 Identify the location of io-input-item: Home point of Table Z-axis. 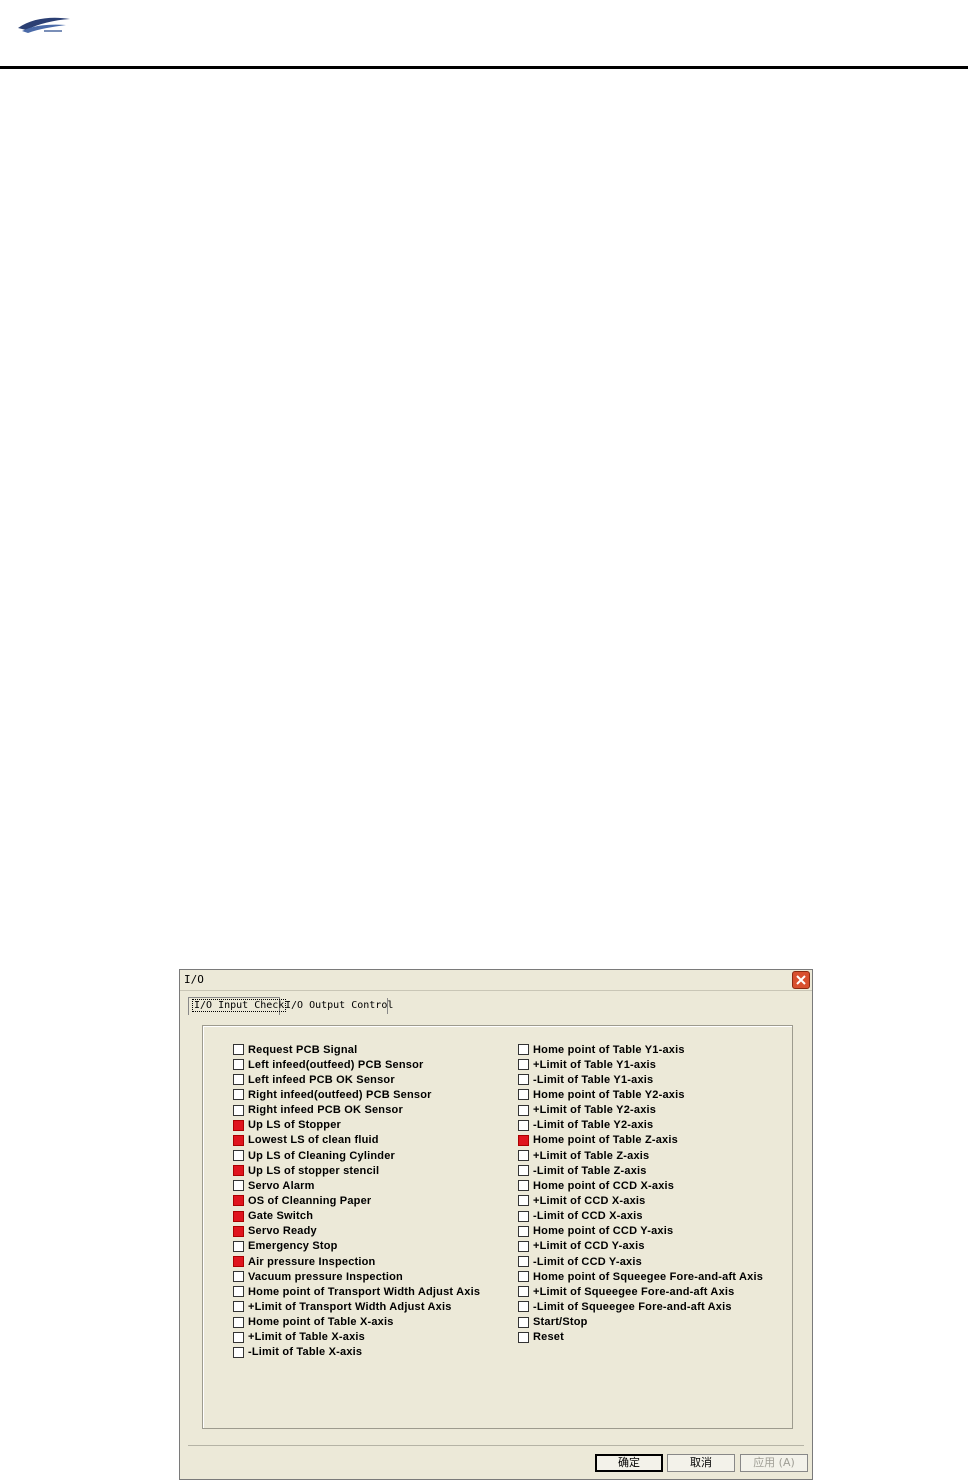
(640, 1140).